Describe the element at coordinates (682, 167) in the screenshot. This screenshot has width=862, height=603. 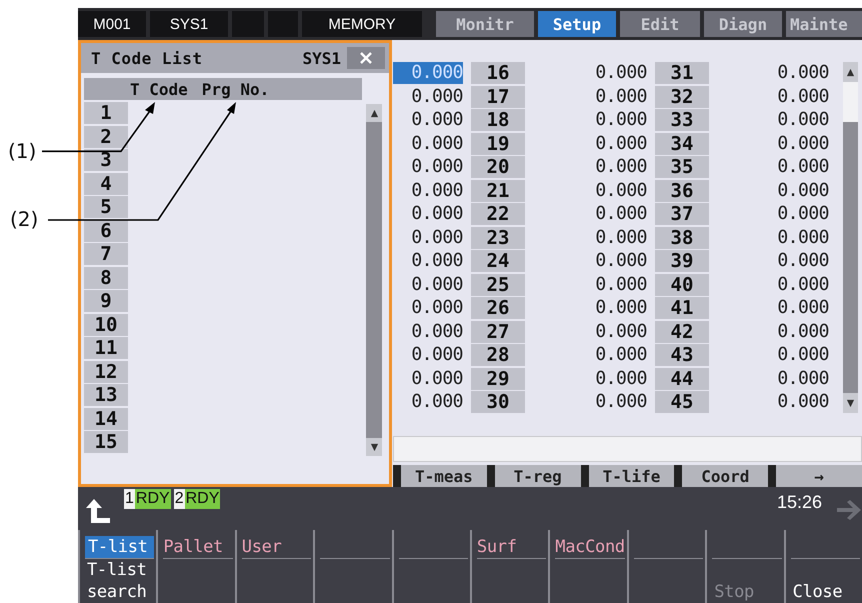
I see `row-number: 35` at that location.